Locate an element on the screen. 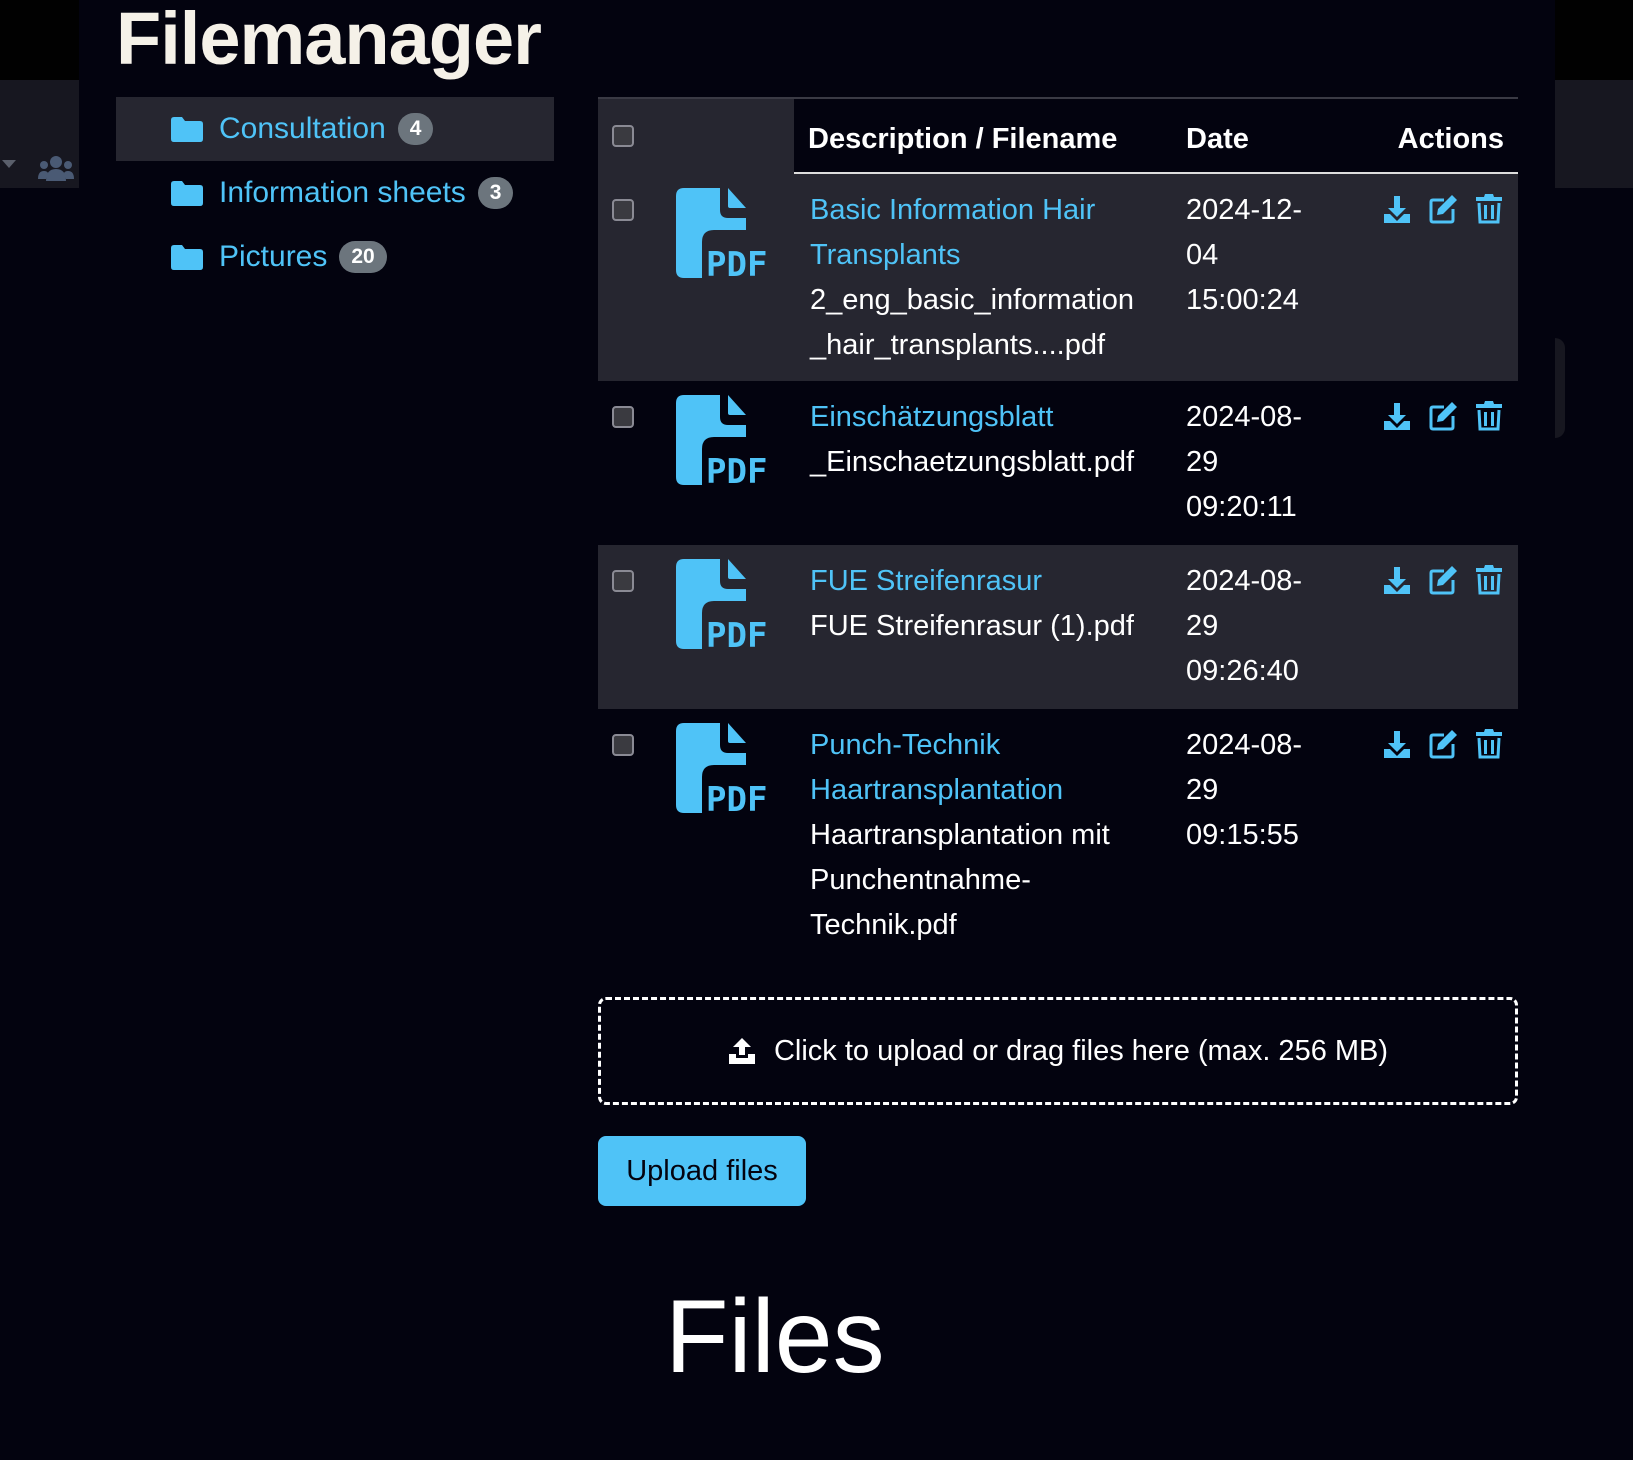  file-title-link: Einschätzungsblatt is located at coordinates (972, 417).